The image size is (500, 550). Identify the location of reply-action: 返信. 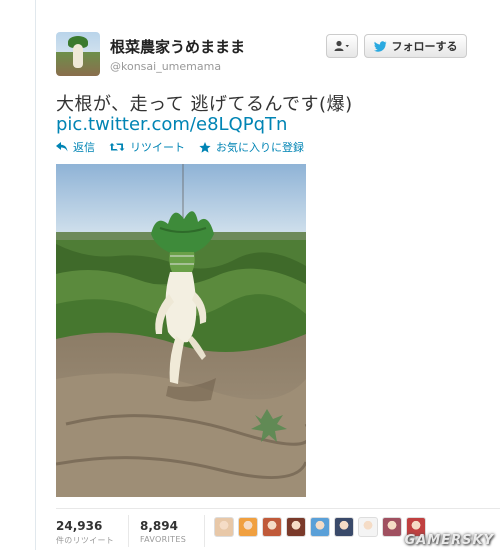
(75, 147).